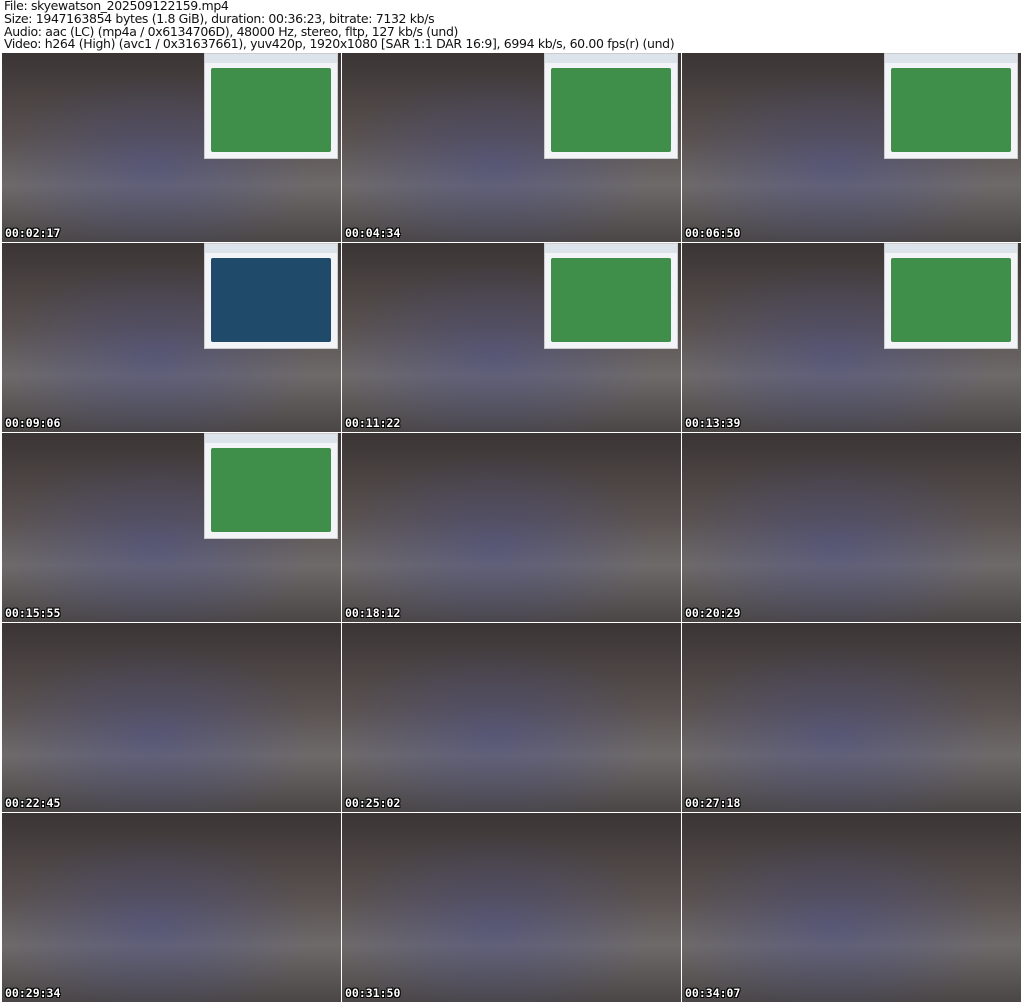  I want to click on video-thumbnail: 00:13:39, so click(851, 337).